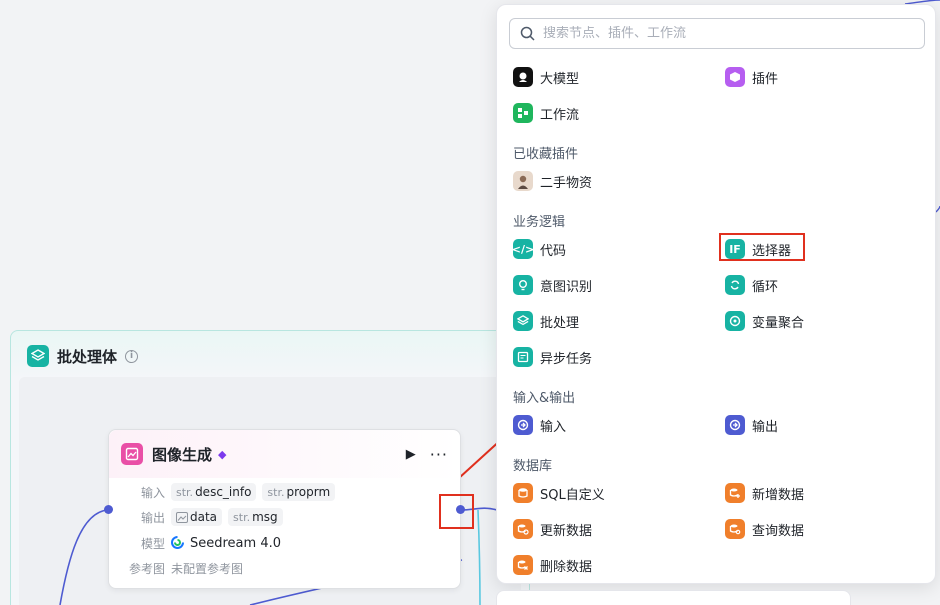 The height and width of the screenshot is (605, 940). What do you see at coordinates (523, 357) in the screenshot?
I see `async-task-icon` at bounding box center [523, 357].